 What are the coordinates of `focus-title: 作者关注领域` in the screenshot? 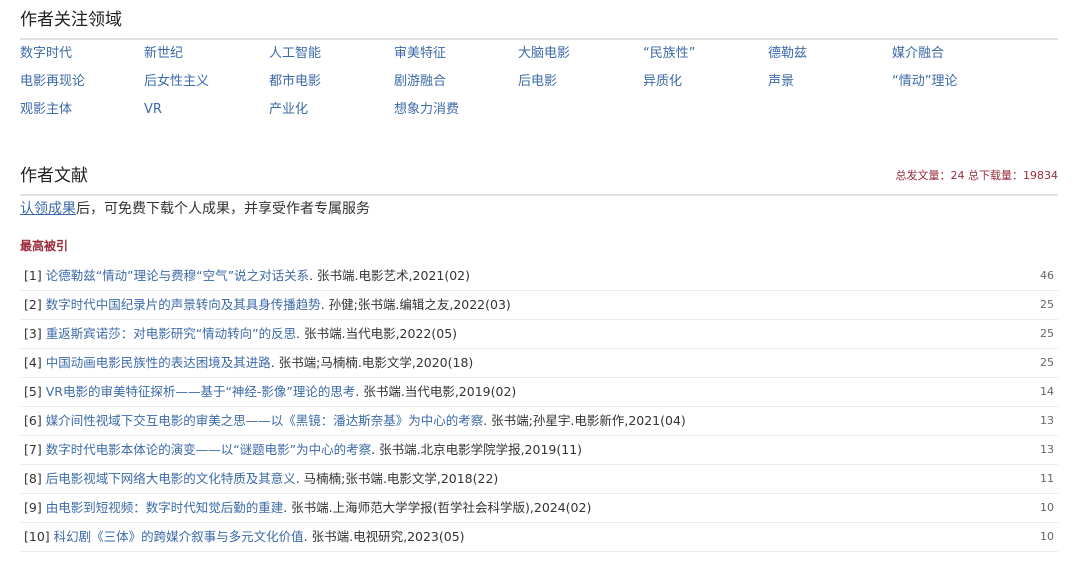 It's located at (71, 20).